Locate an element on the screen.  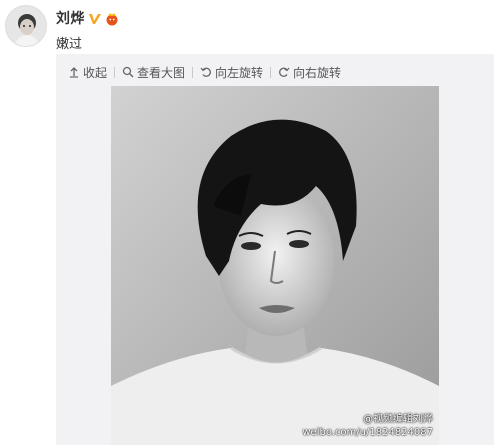
rotate-left-button: 向左旋转 is located at coordinates (231, 72).